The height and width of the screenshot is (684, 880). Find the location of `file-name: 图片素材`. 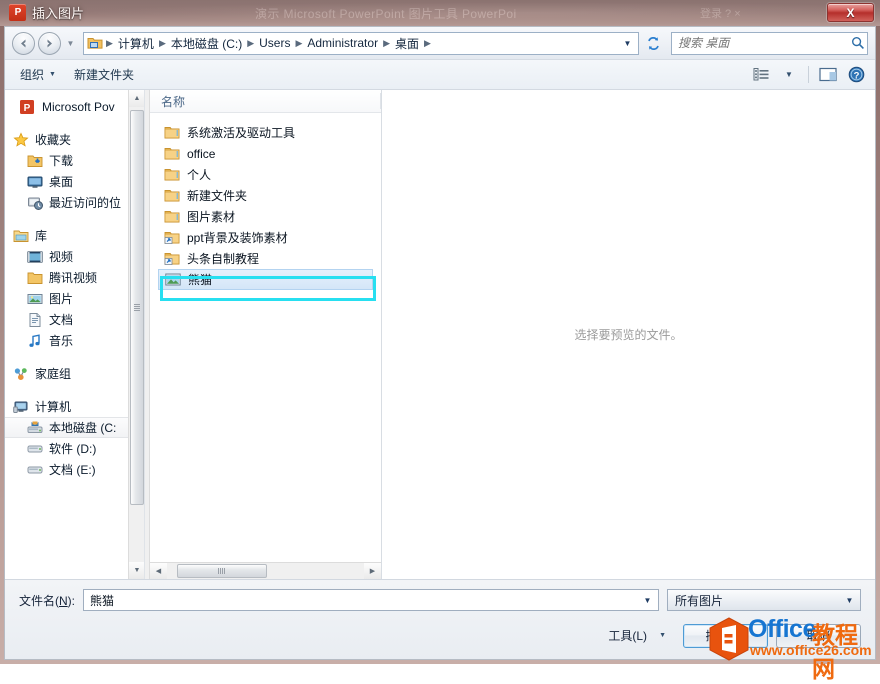

file-name: 图片素材 is located at coordinates (211, 217).